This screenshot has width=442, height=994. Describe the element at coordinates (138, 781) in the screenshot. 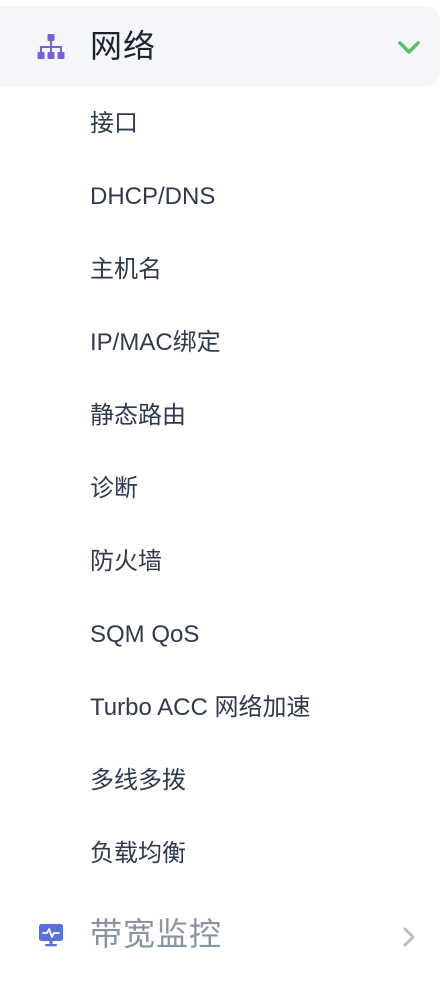

I see `menu-item-multiwan-dial: 多线多拨` at that location.